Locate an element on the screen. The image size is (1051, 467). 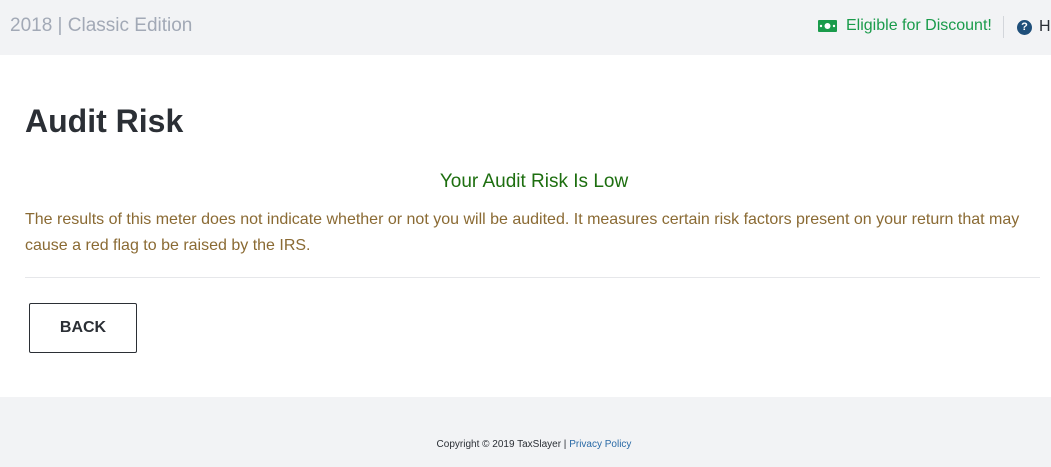
help-link: ? H is located at coordinates (1034, 27).